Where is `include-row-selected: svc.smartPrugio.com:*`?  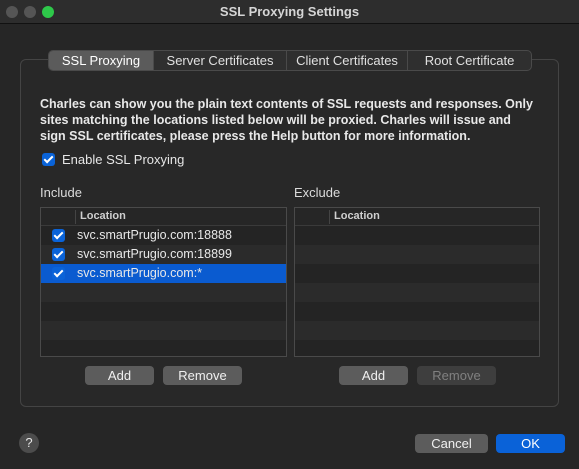 include-row-selected: svc.smartPrugio.com:* is located at coordinates (163, 273).